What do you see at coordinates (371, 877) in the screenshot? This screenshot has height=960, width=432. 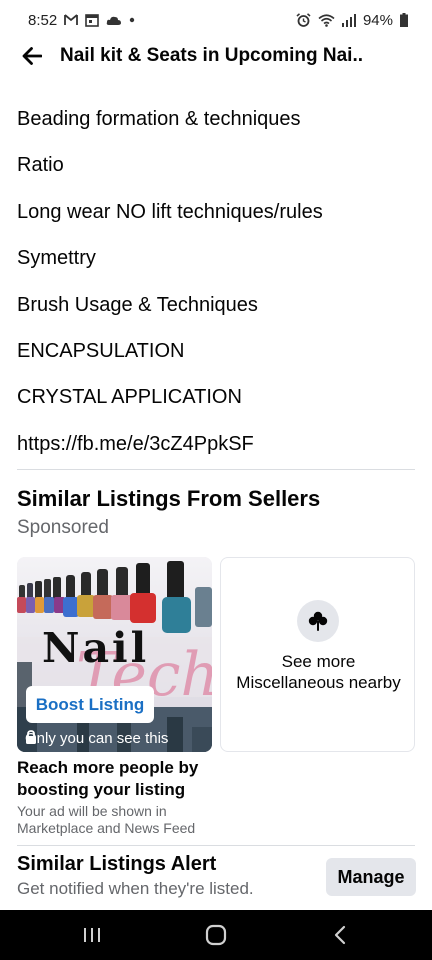 I see `manage-button: Manage` at bounding box center [371, 877].